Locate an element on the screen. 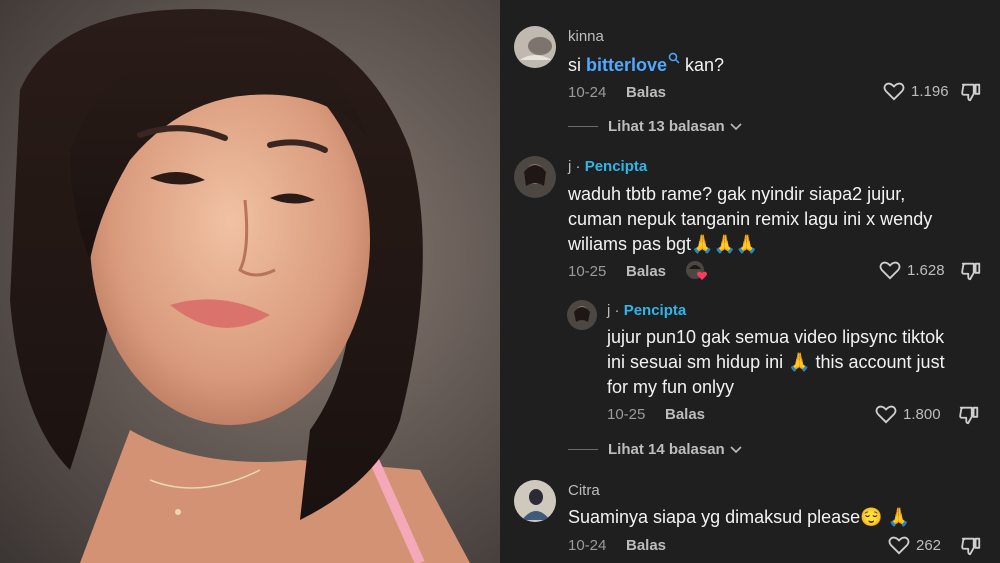 This screenshot has width=1000, height=563. like-count: 1.196 is located at coordinates (930, 91).